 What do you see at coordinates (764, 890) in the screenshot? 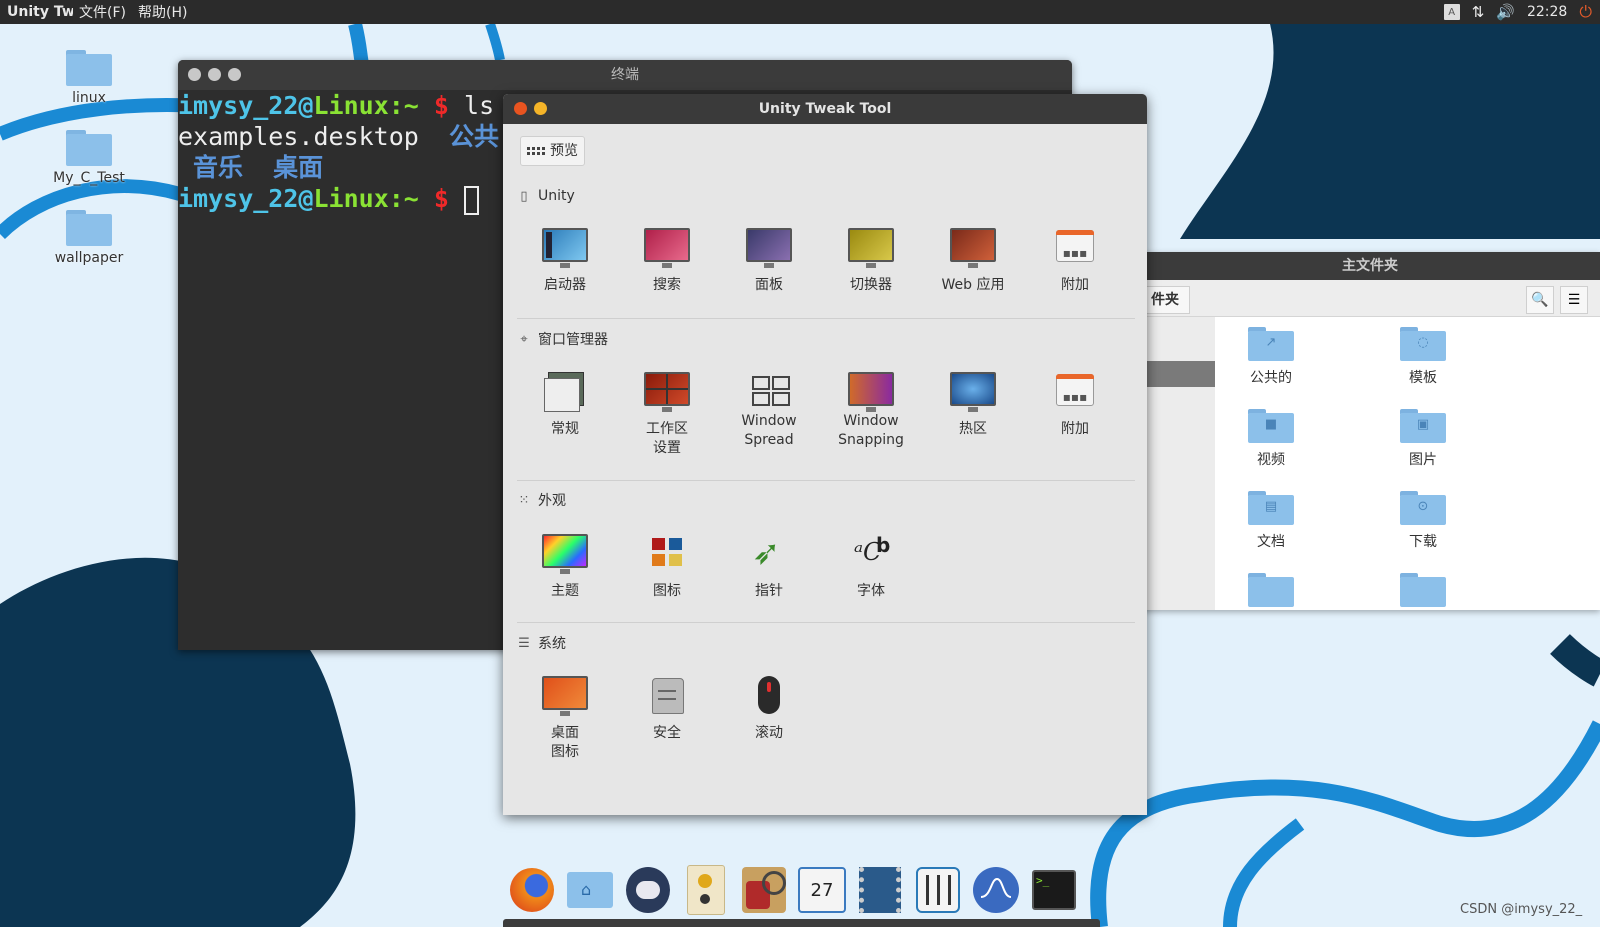
I see `disk-usage-icon` at bounding box center [764, 890].